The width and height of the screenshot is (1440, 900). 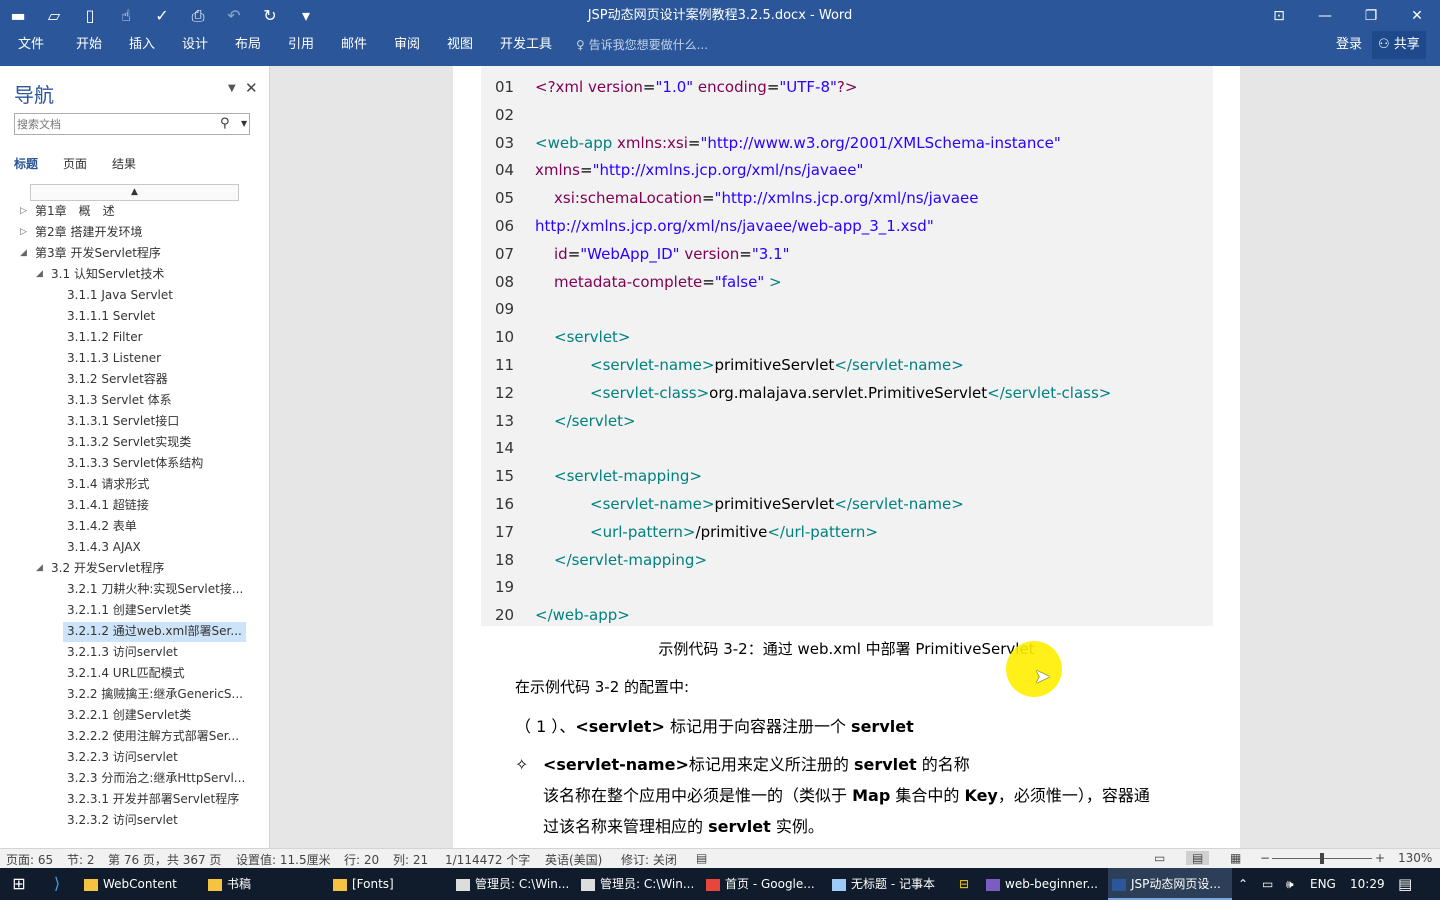 What do you see at coordinates (124, 163) in the screenshot?
I see `tab-results: 结果` at bounding box center [124, 163].